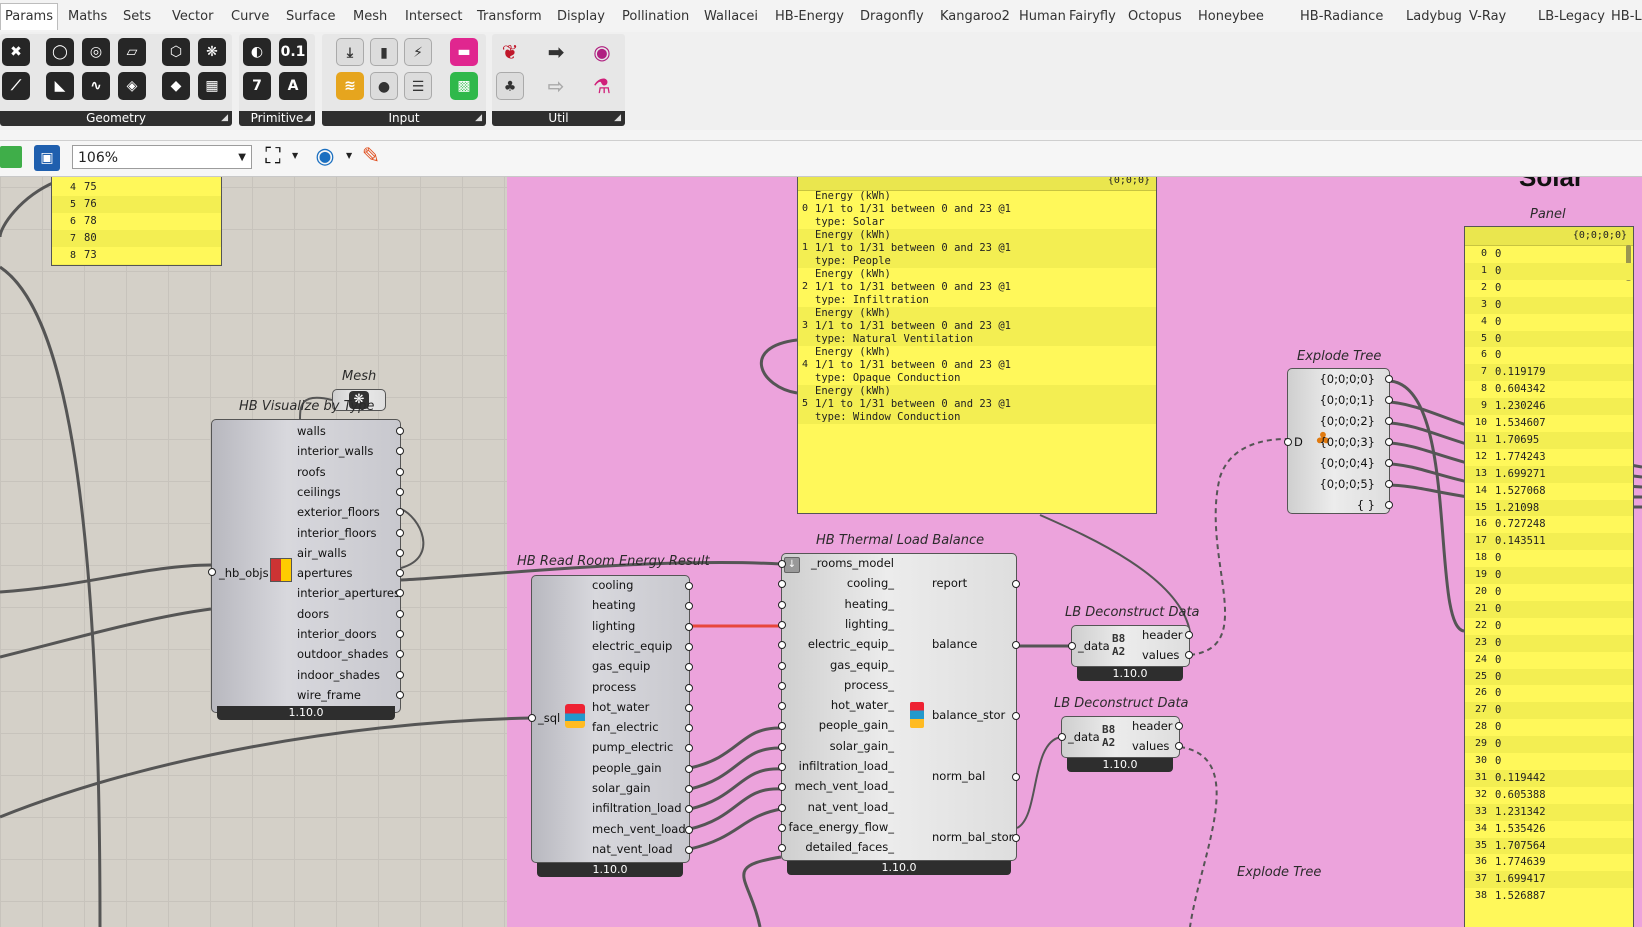 This screenshot has height=927, width=1642. What do you see at coordinates (176, 86) in the screenshot?
I see `surface-icon: ◆` at bounding box center [176, 86].